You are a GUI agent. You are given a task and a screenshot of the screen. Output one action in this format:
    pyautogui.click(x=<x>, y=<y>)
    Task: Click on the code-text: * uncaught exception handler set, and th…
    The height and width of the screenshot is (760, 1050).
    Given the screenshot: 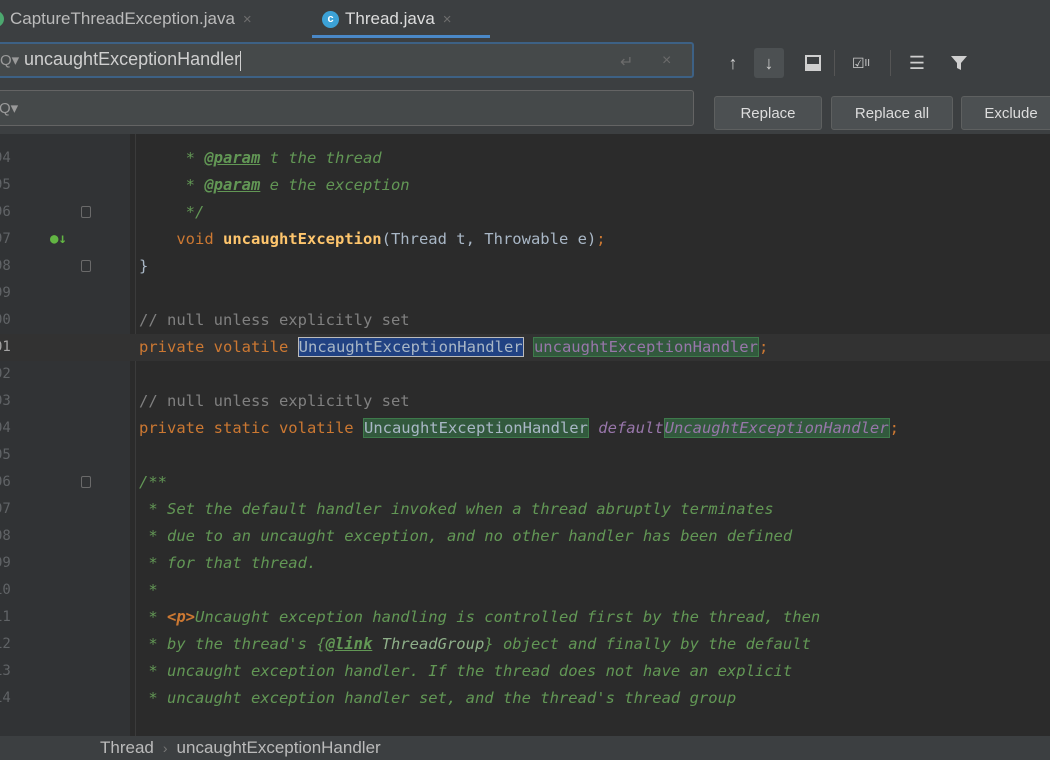 What is the action you would take?
    pyautogui.click(x=438, y=698)
    